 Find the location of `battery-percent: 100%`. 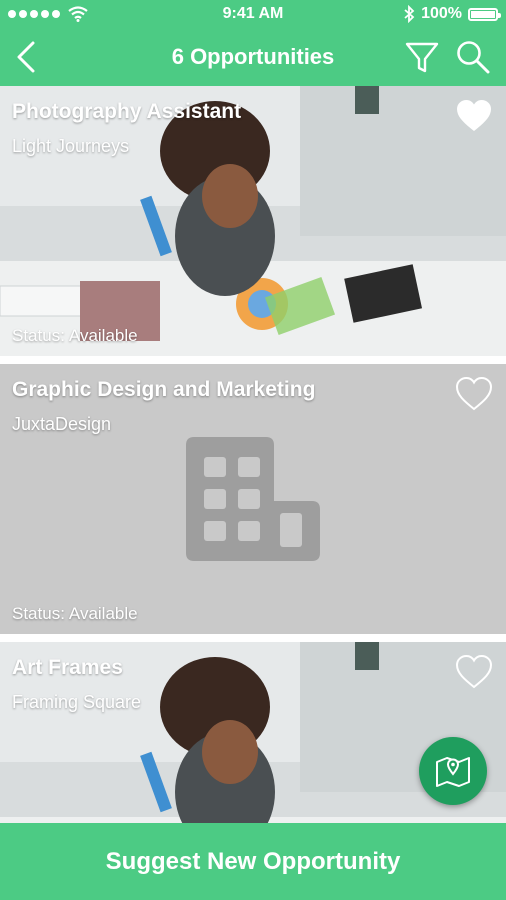

battery-percent: 100% is located at coordinates (441, 13).